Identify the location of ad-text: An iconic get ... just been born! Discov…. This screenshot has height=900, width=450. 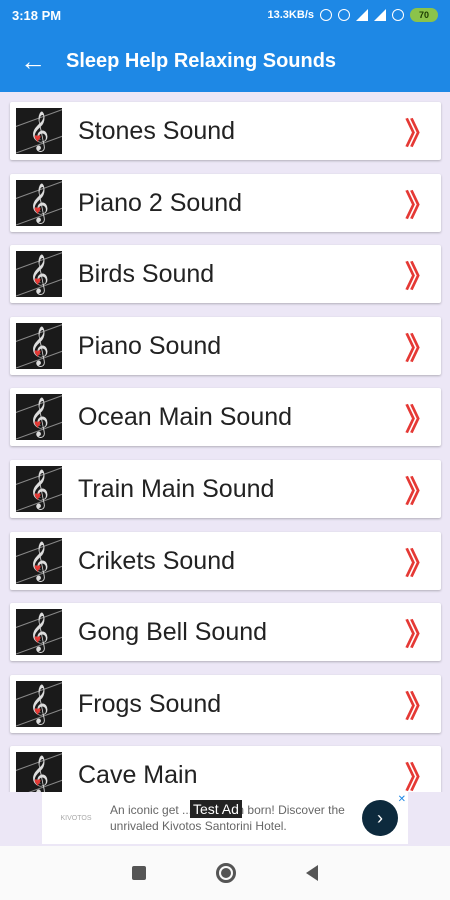
(231, 817).